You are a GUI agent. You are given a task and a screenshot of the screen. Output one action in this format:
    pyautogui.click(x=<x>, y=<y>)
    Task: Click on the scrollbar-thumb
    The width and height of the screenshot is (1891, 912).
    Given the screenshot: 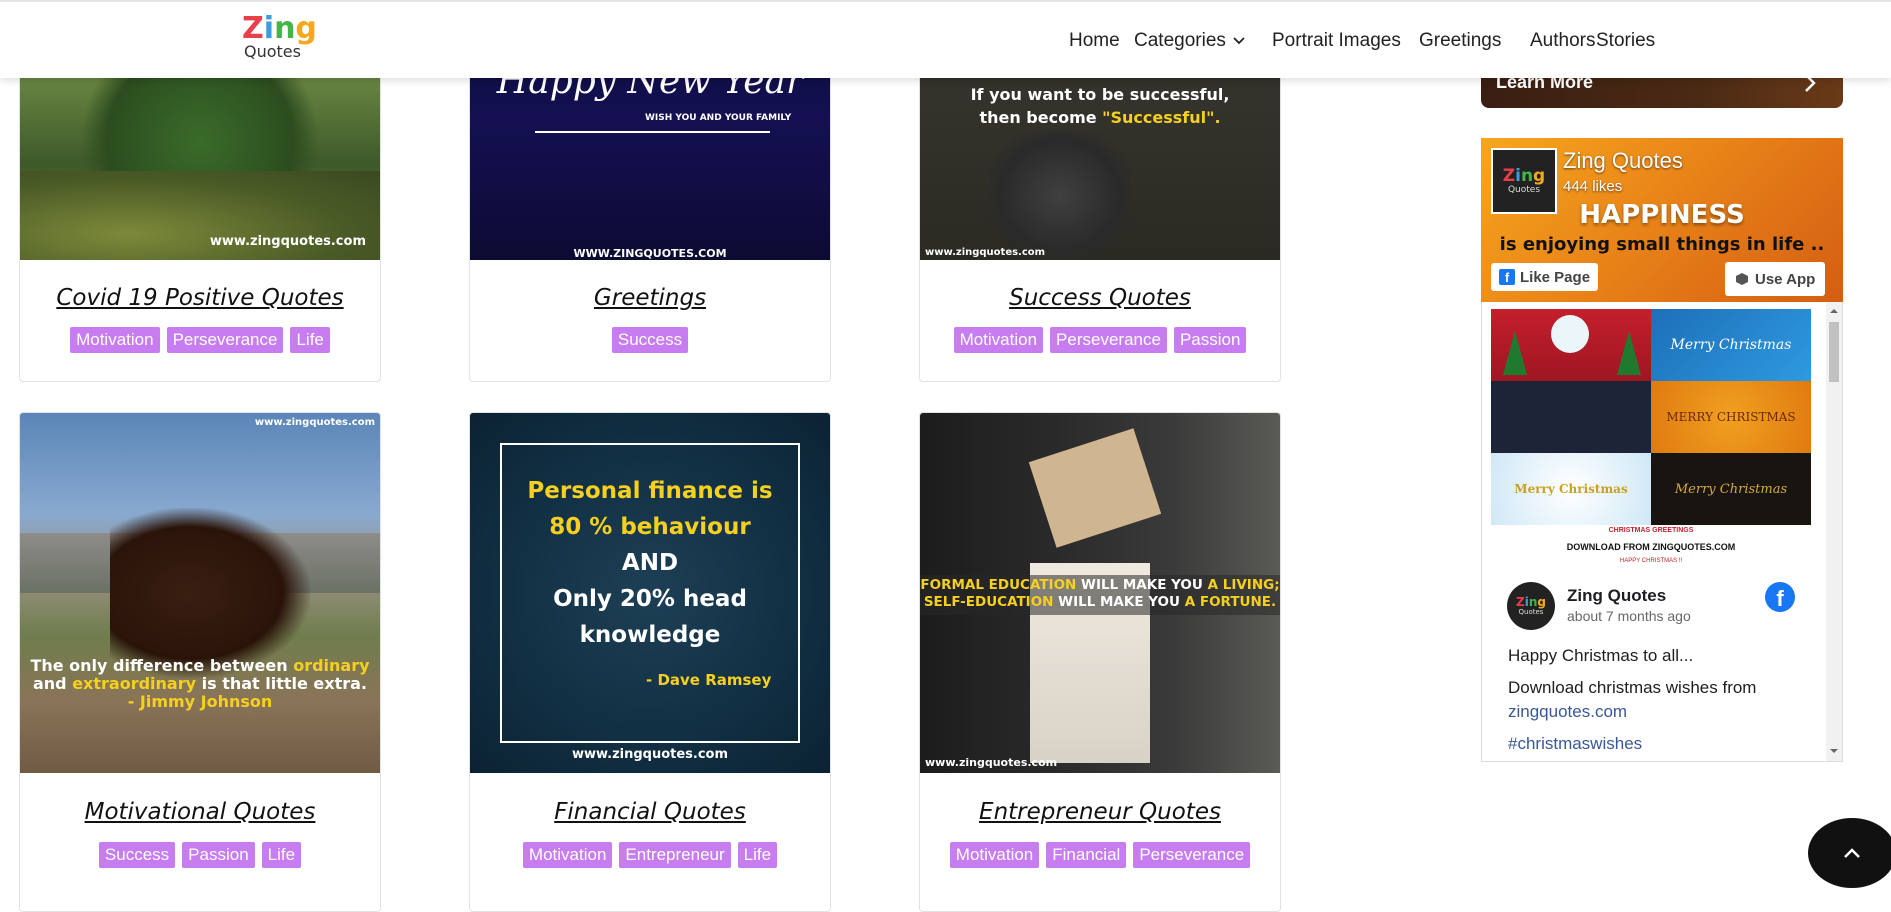 What is the action you would take?
    pyautogui.click(x=1834, y=352)
    